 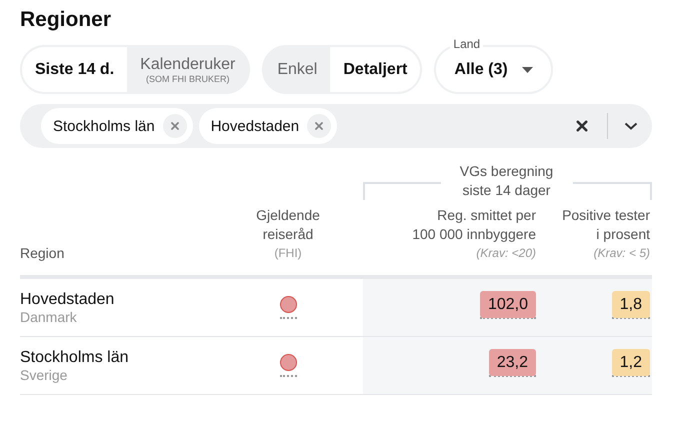 What do you see at coordinates (508, 304) in the screenshot?
I see `value-badge: 102,0` at bounding box center [508, 304].